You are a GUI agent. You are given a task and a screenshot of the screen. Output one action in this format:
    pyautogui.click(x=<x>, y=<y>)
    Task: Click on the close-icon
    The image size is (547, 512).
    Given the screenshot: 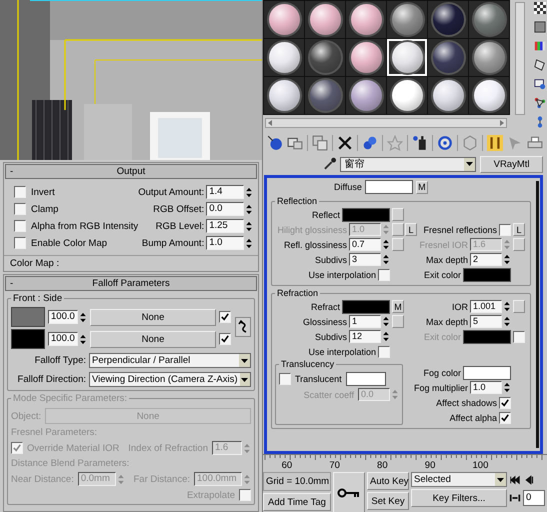 What is the action you would take?
    pyautogui.click(x=345, y=143)
    